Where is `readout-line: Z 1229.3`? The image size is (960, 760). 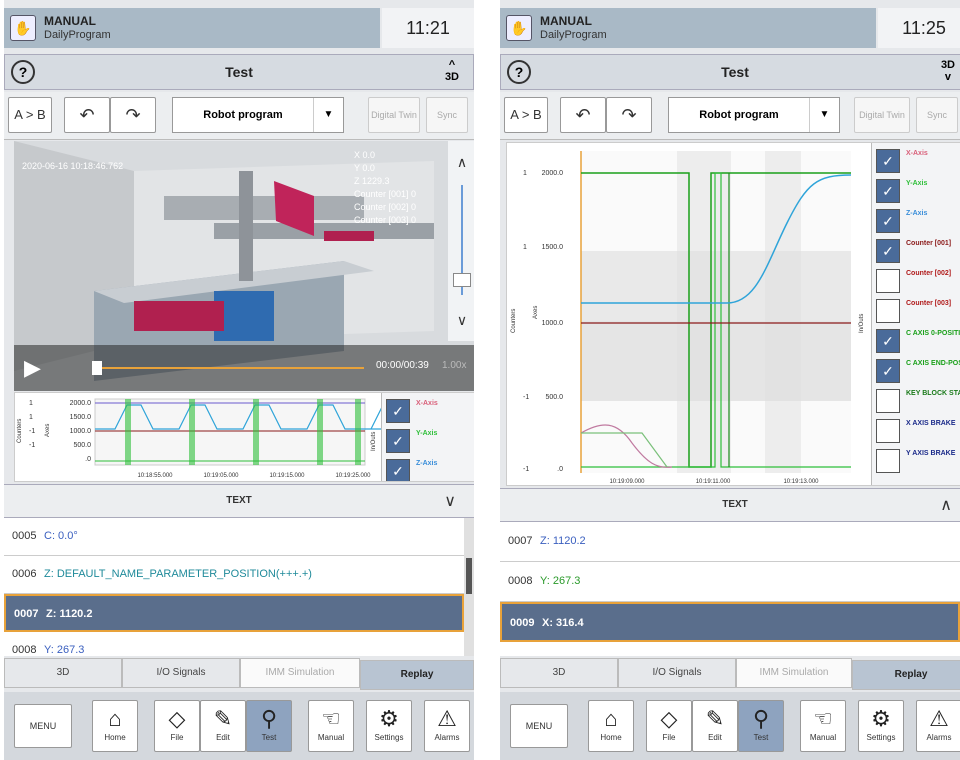 readout-line: Z 1229.3 is located at coordinates (372, 181).